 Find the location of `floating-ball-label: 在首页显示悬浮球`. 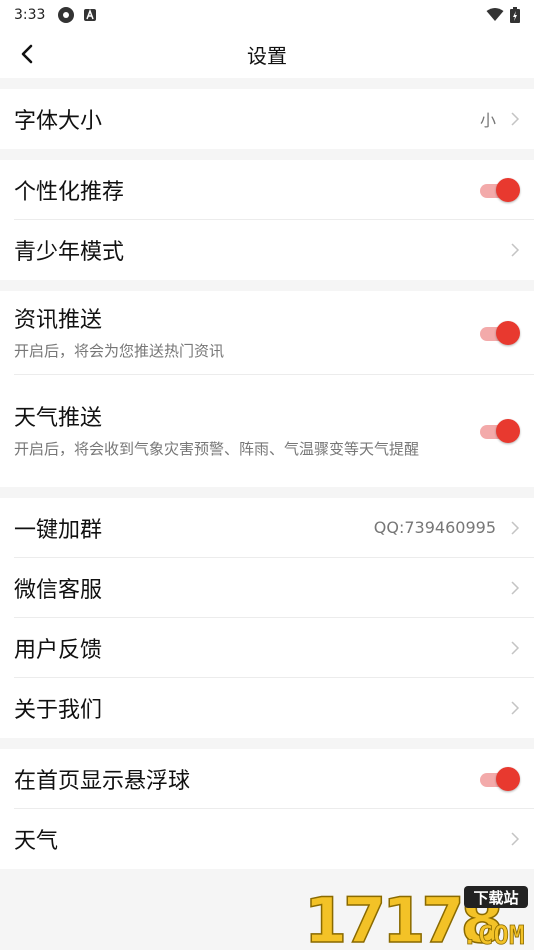

floating-ball-label: 在首页显示悬浮球 is located at coordinates (102, 781).